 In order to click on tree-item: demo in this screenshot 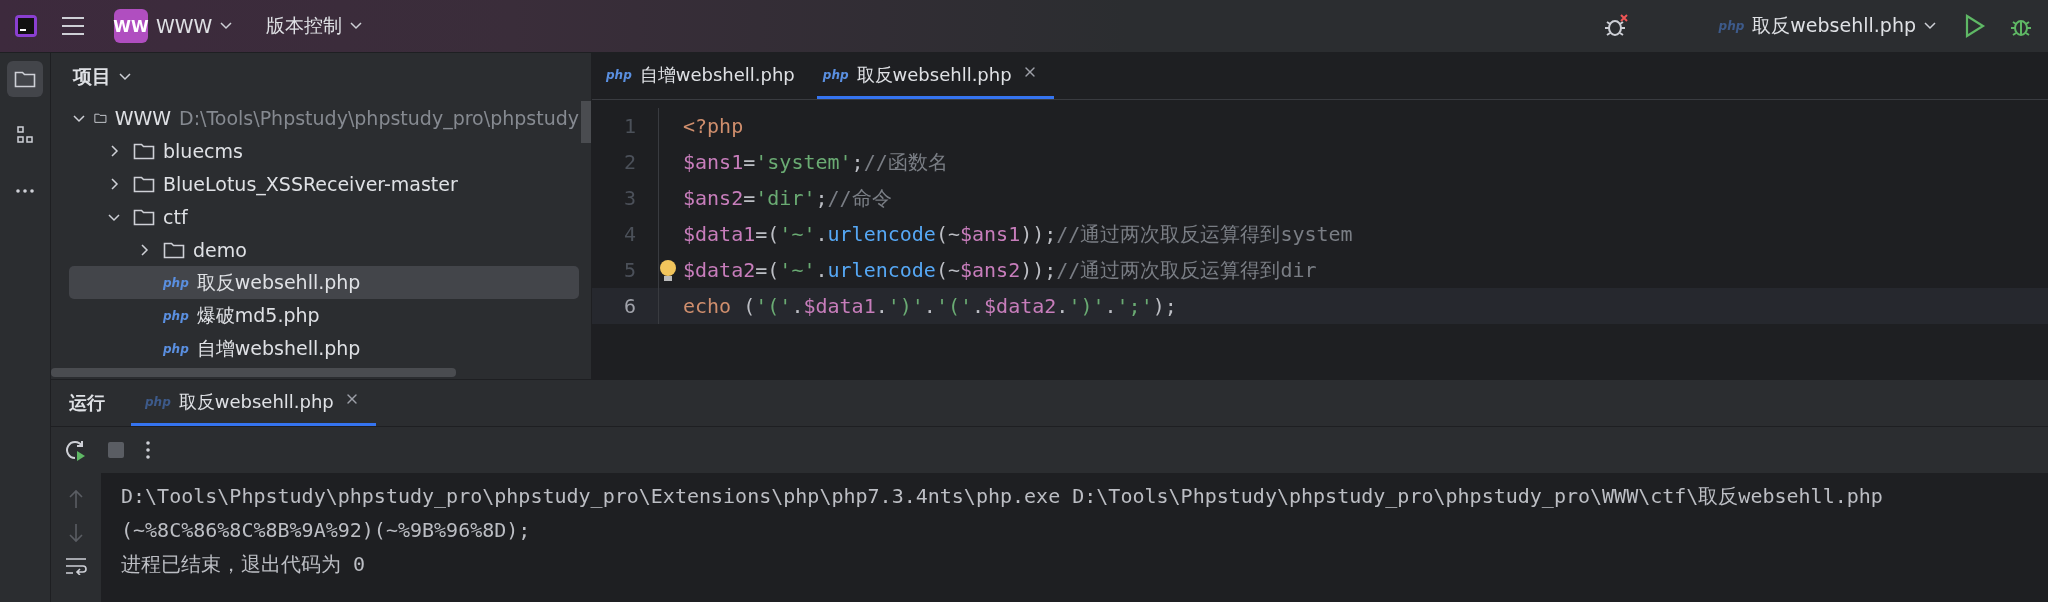, I will do `click(324, 249)`.